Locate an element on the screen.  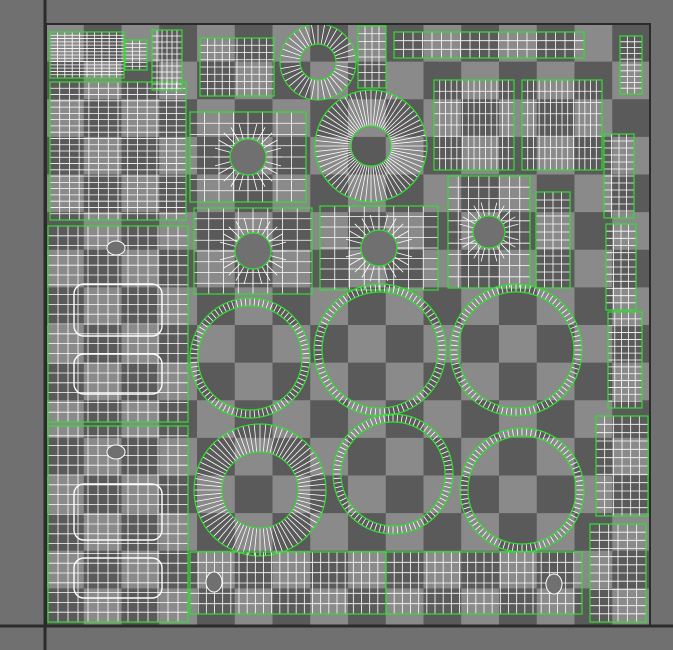
uv-island-top-strip is located at coordinates (489, 45).